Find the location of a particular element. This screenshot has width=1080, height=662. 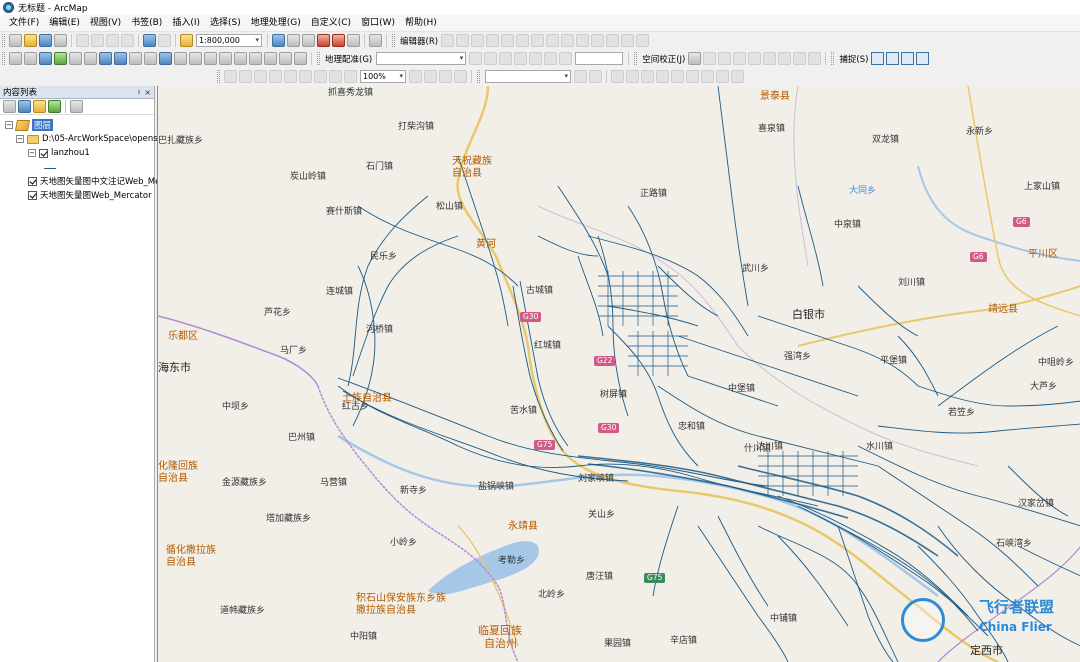

zoom-whole-page-icon is located at coordinates (275, 76).